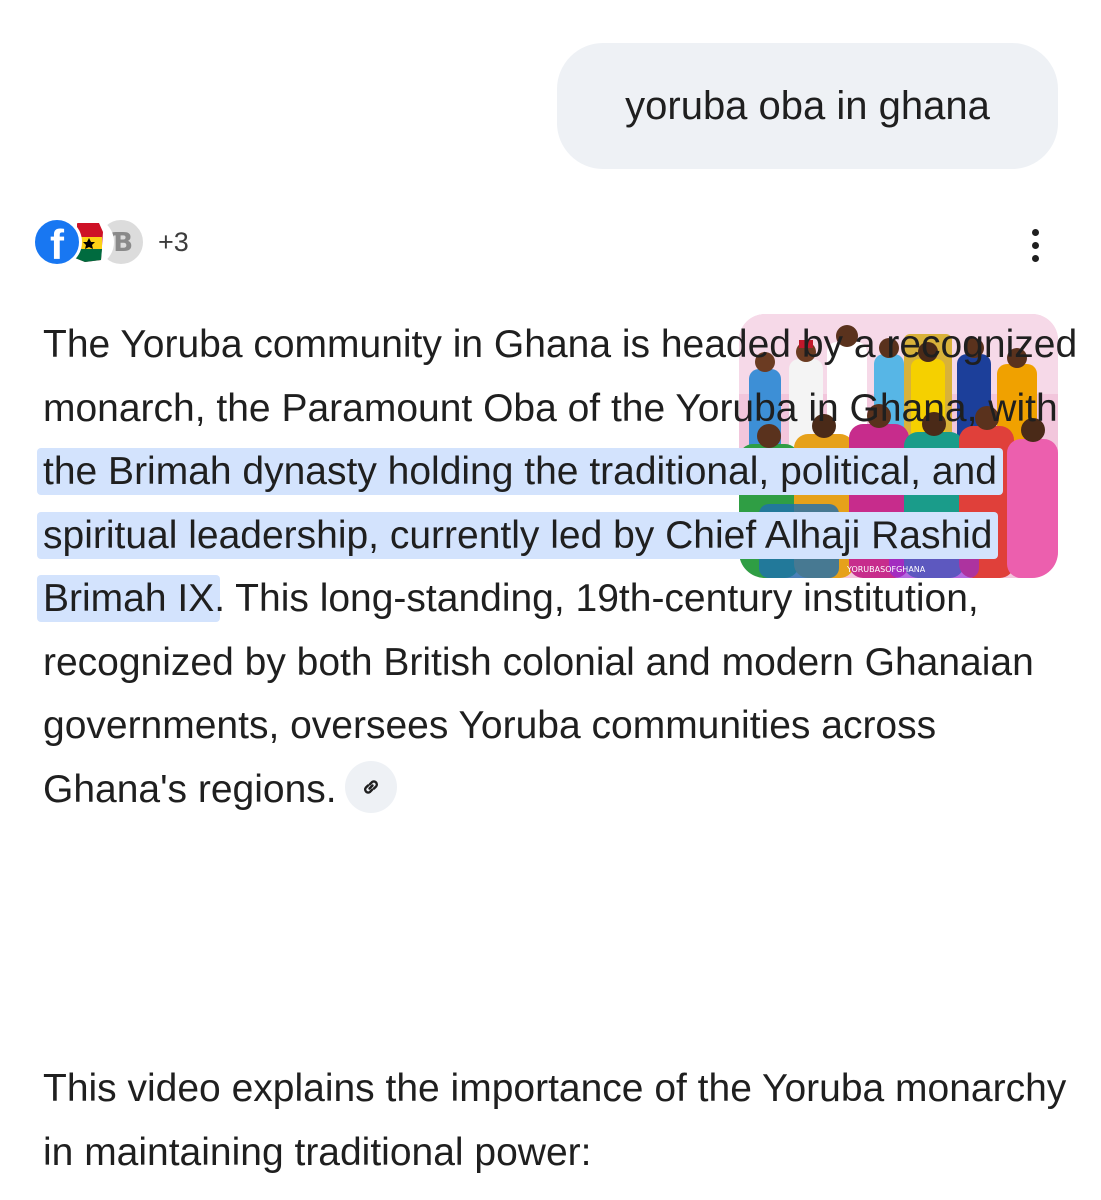 This screenshot has width=1101, height=1200. I want to click on facebook-icon: f, so click(57, 242).